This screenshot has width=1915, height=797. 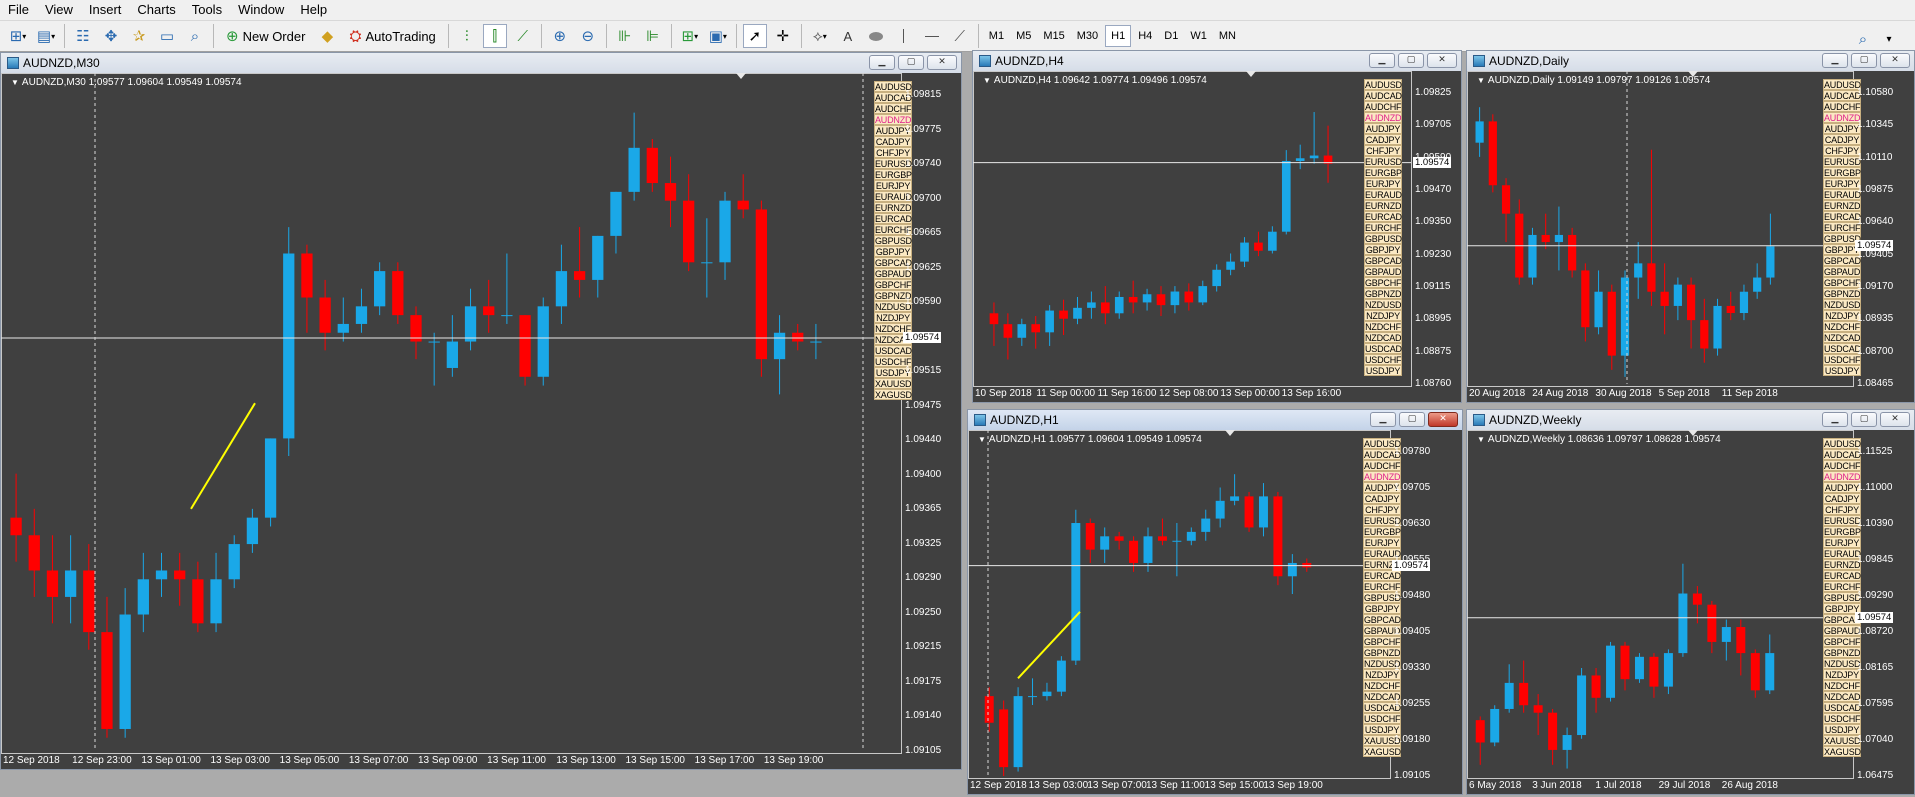 I want to click on window-titlebar: AUDNZD,Daily ▁ ▢ ✕, so click(x=1690, y=61).